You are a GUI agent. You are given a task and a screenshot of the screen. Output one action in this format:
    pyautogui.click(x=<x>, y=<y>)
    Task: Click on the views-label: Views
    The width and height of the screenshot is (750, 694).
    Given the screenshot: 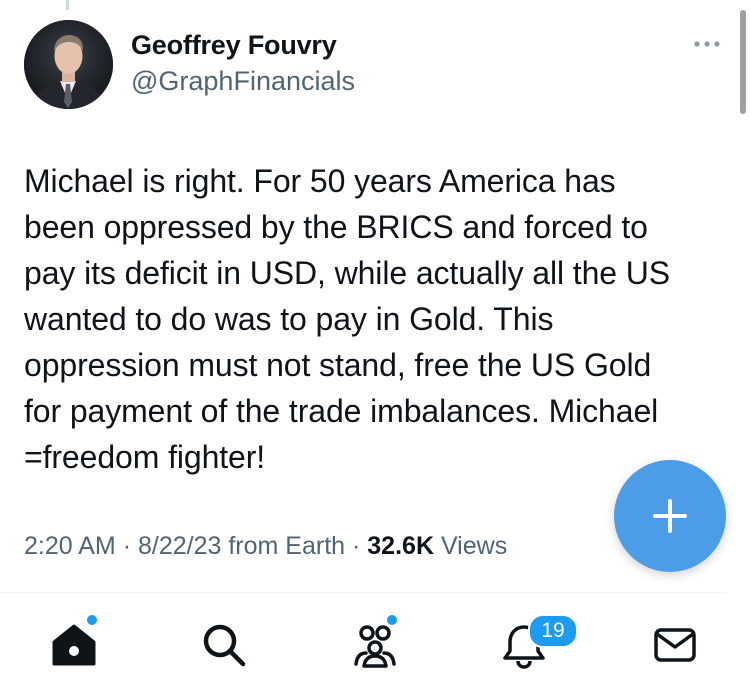 What is the action you would take?
    pyautogui.click(x=474, y=546)
    